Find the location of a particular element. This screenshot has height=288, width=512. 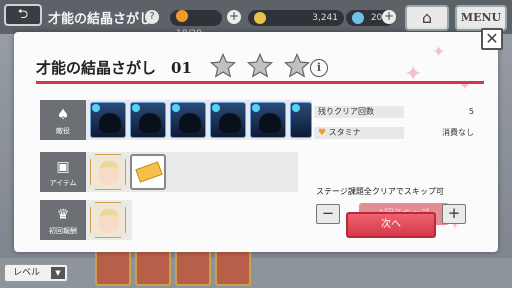

increase-skip-button: + is located at coordinates (454, 214).